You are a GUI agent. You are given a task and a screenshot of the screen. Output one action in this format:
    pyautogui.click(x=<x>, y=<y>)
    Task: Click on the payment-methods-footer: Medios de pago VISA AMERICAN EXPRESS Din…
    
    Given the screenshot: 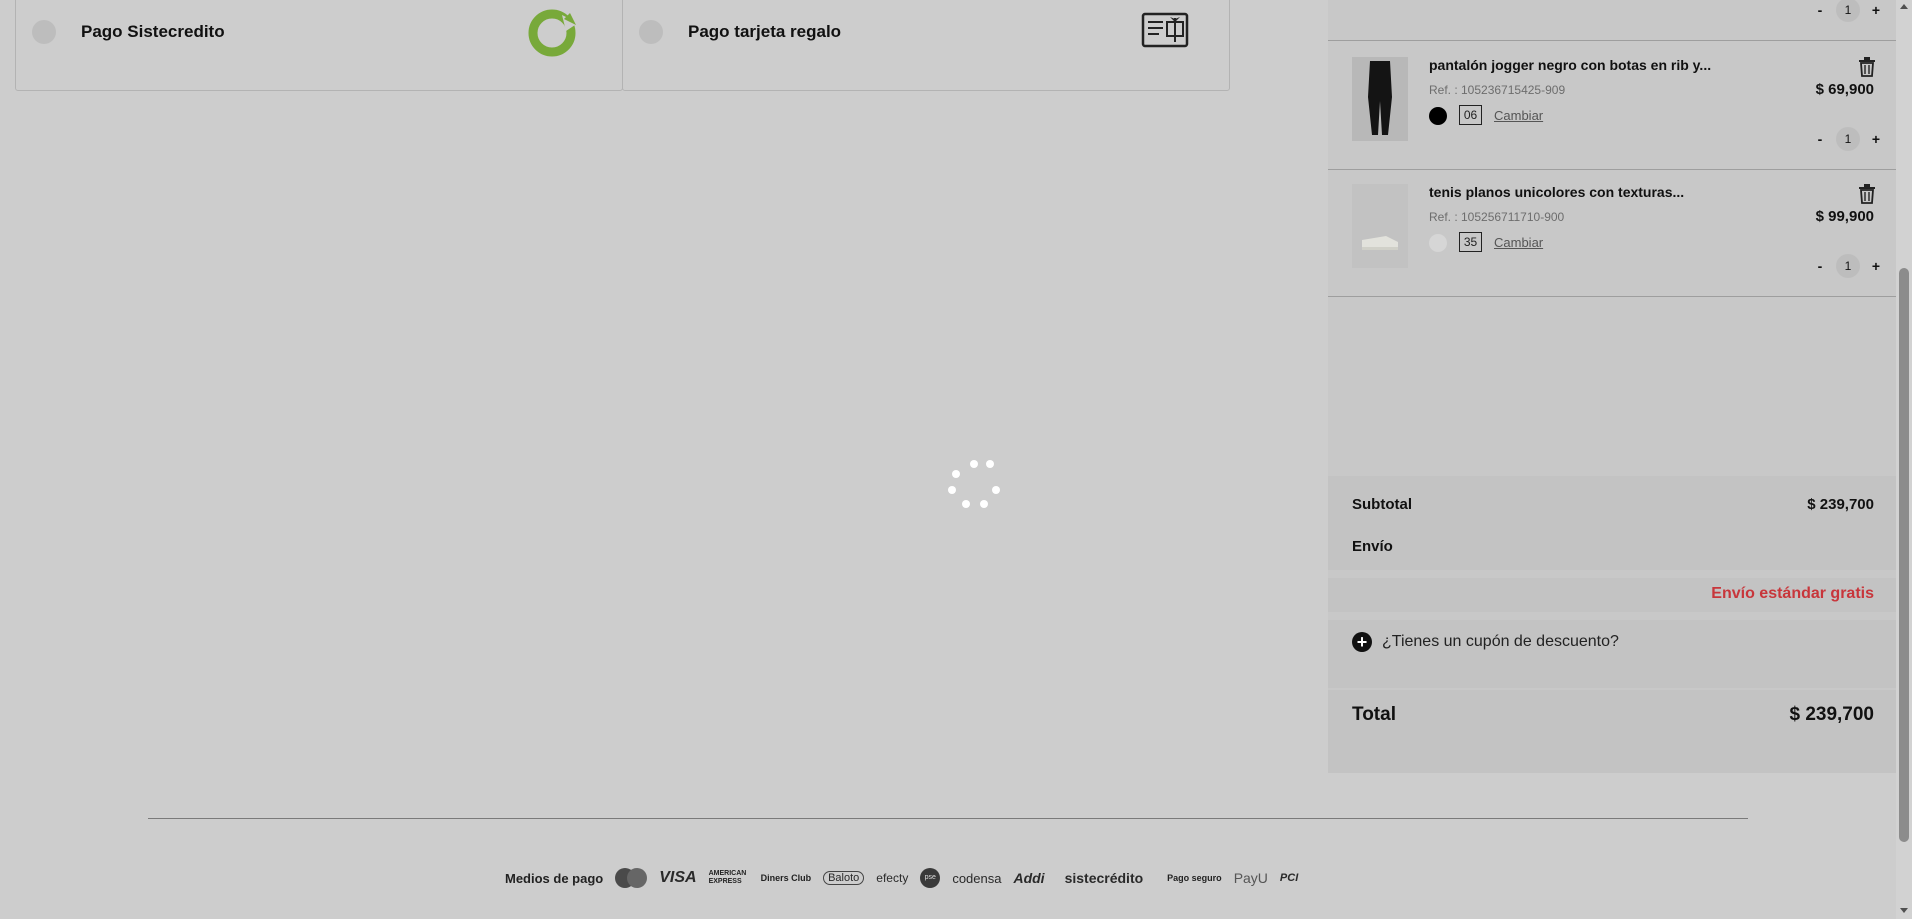 What is the action you would take?
    pyautogui.click(x=901, y=878)
    